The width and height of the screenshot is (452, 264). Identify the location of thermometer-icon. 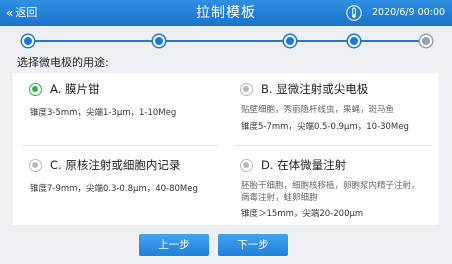
(354, 13).